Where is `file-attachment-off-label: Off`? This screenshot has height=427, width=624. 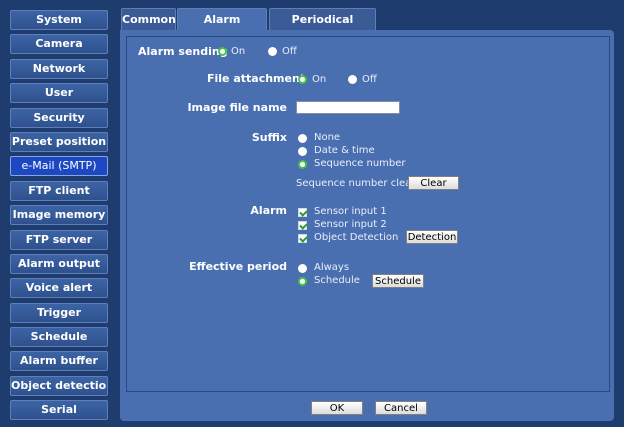 file-attachment-off-label: Off is located at coordinates (369, 79).